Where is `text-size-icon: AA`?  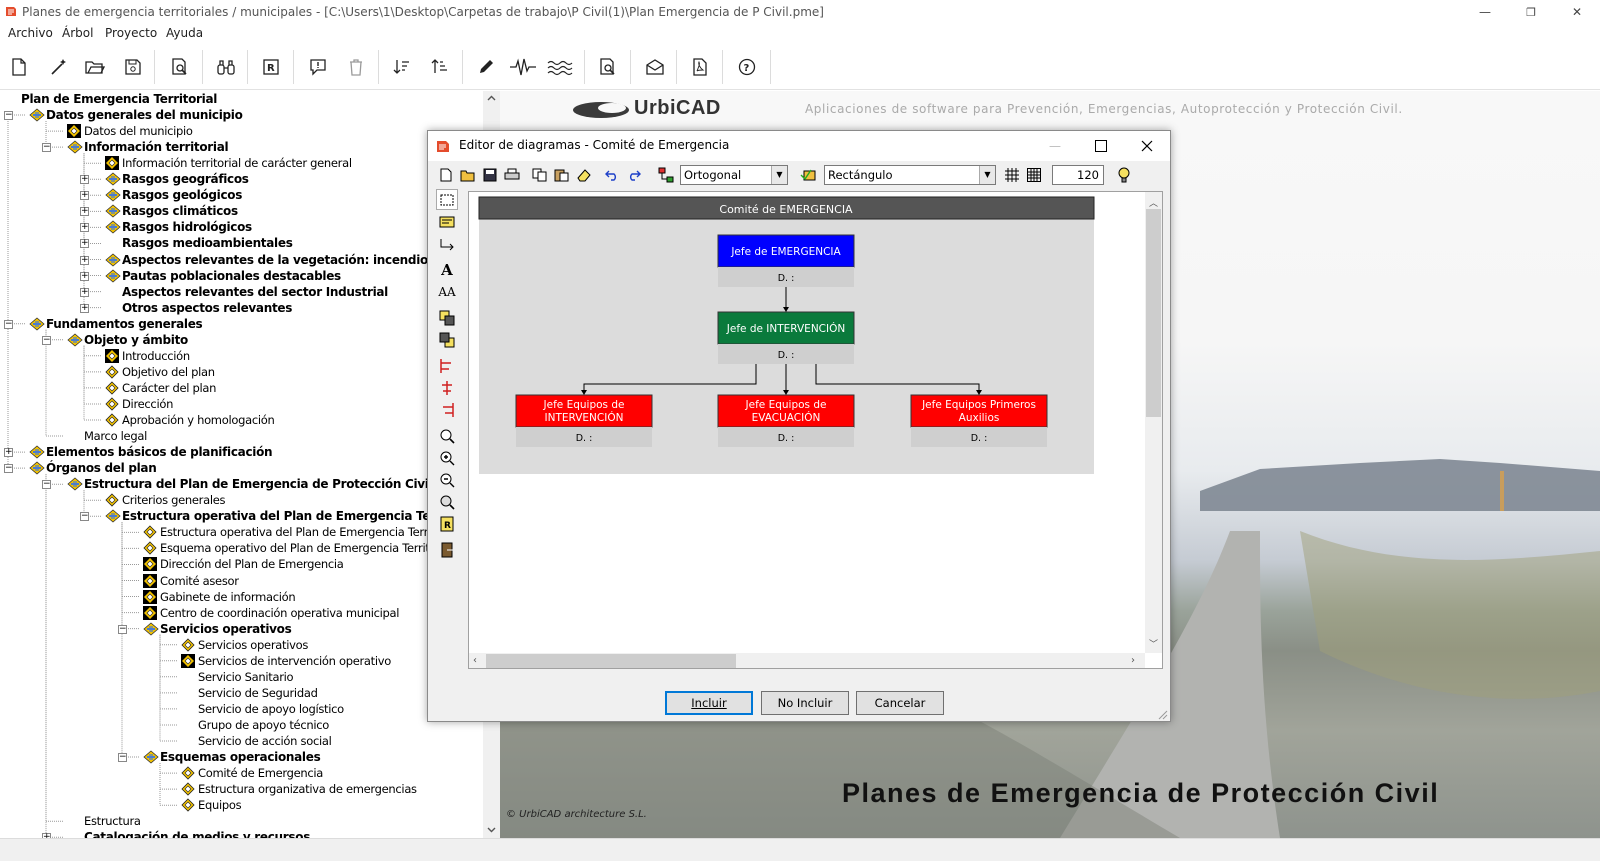 text-size-icon: AA is located at coordinates (447, 291).